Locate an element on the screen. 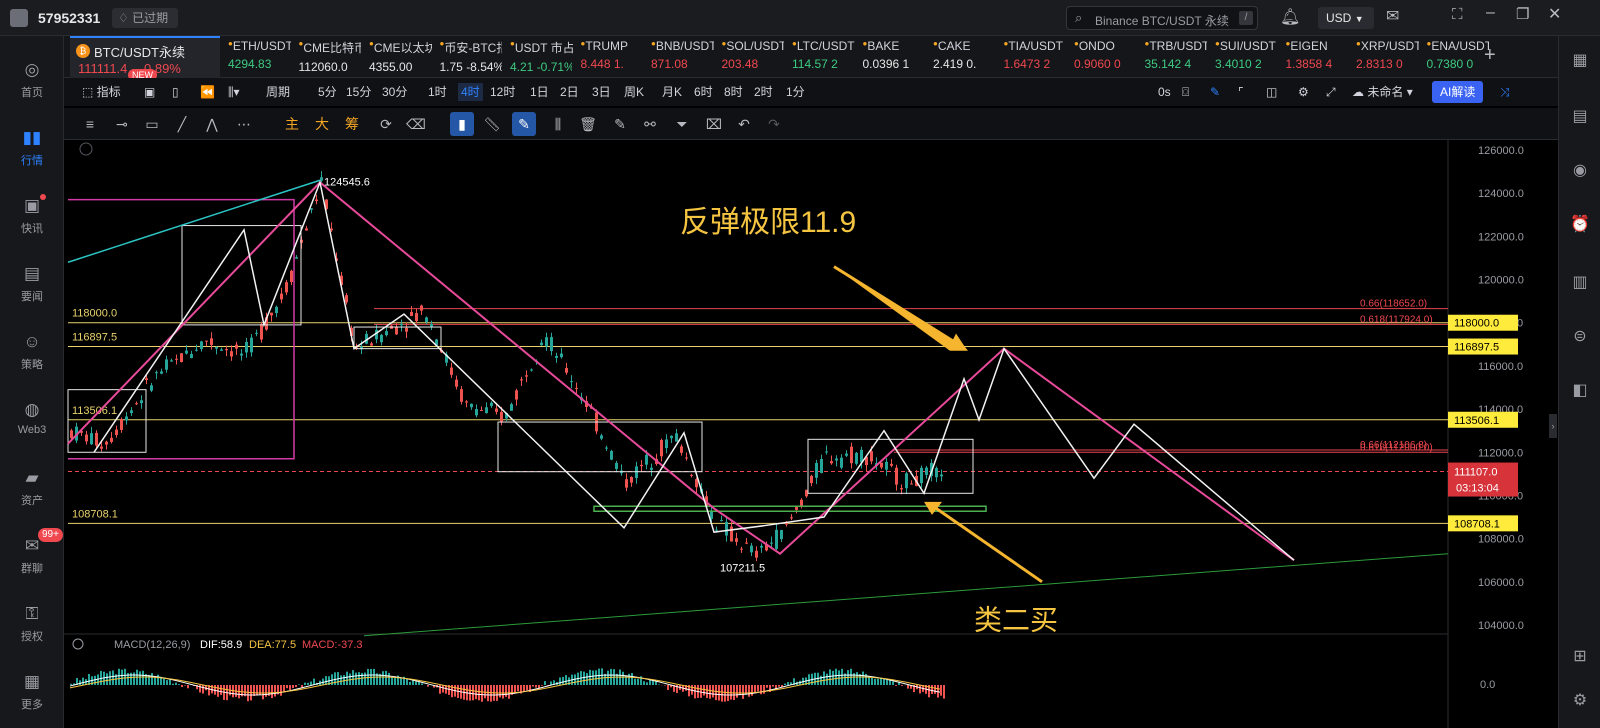 This screenshot has height=728, width=1600. main-ticker-tab: ₿ BTC/USDT永续 111111.4 0.89% NEW is located at coordinates (145, 58).